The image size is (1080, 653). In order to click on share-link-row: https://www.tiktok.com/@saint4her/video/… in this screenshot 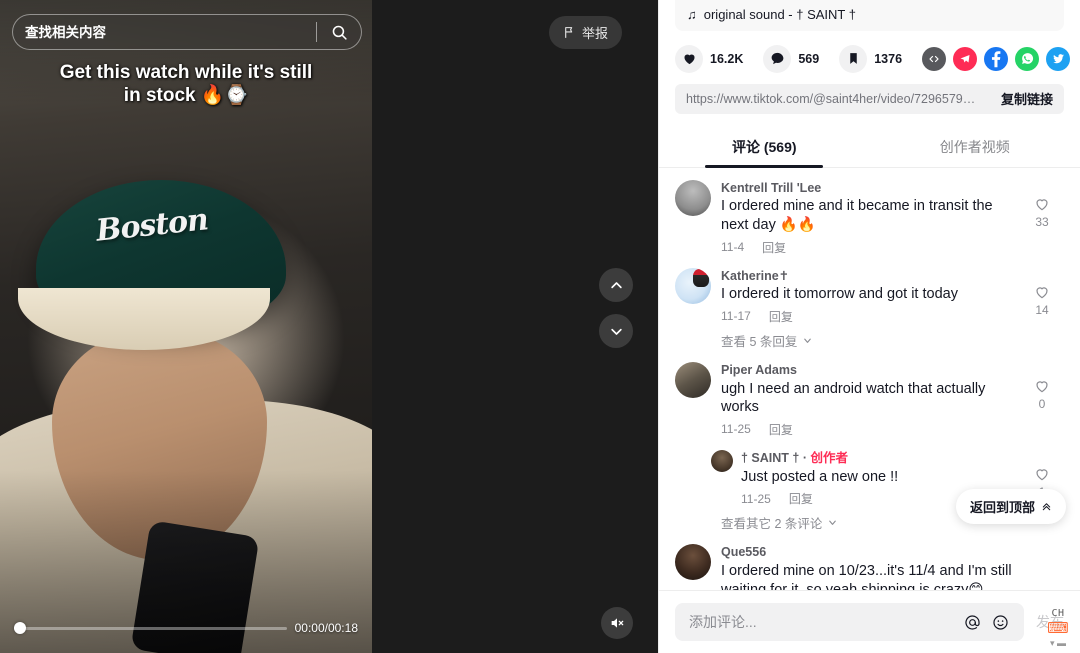, I will do `click(869, 98)`.